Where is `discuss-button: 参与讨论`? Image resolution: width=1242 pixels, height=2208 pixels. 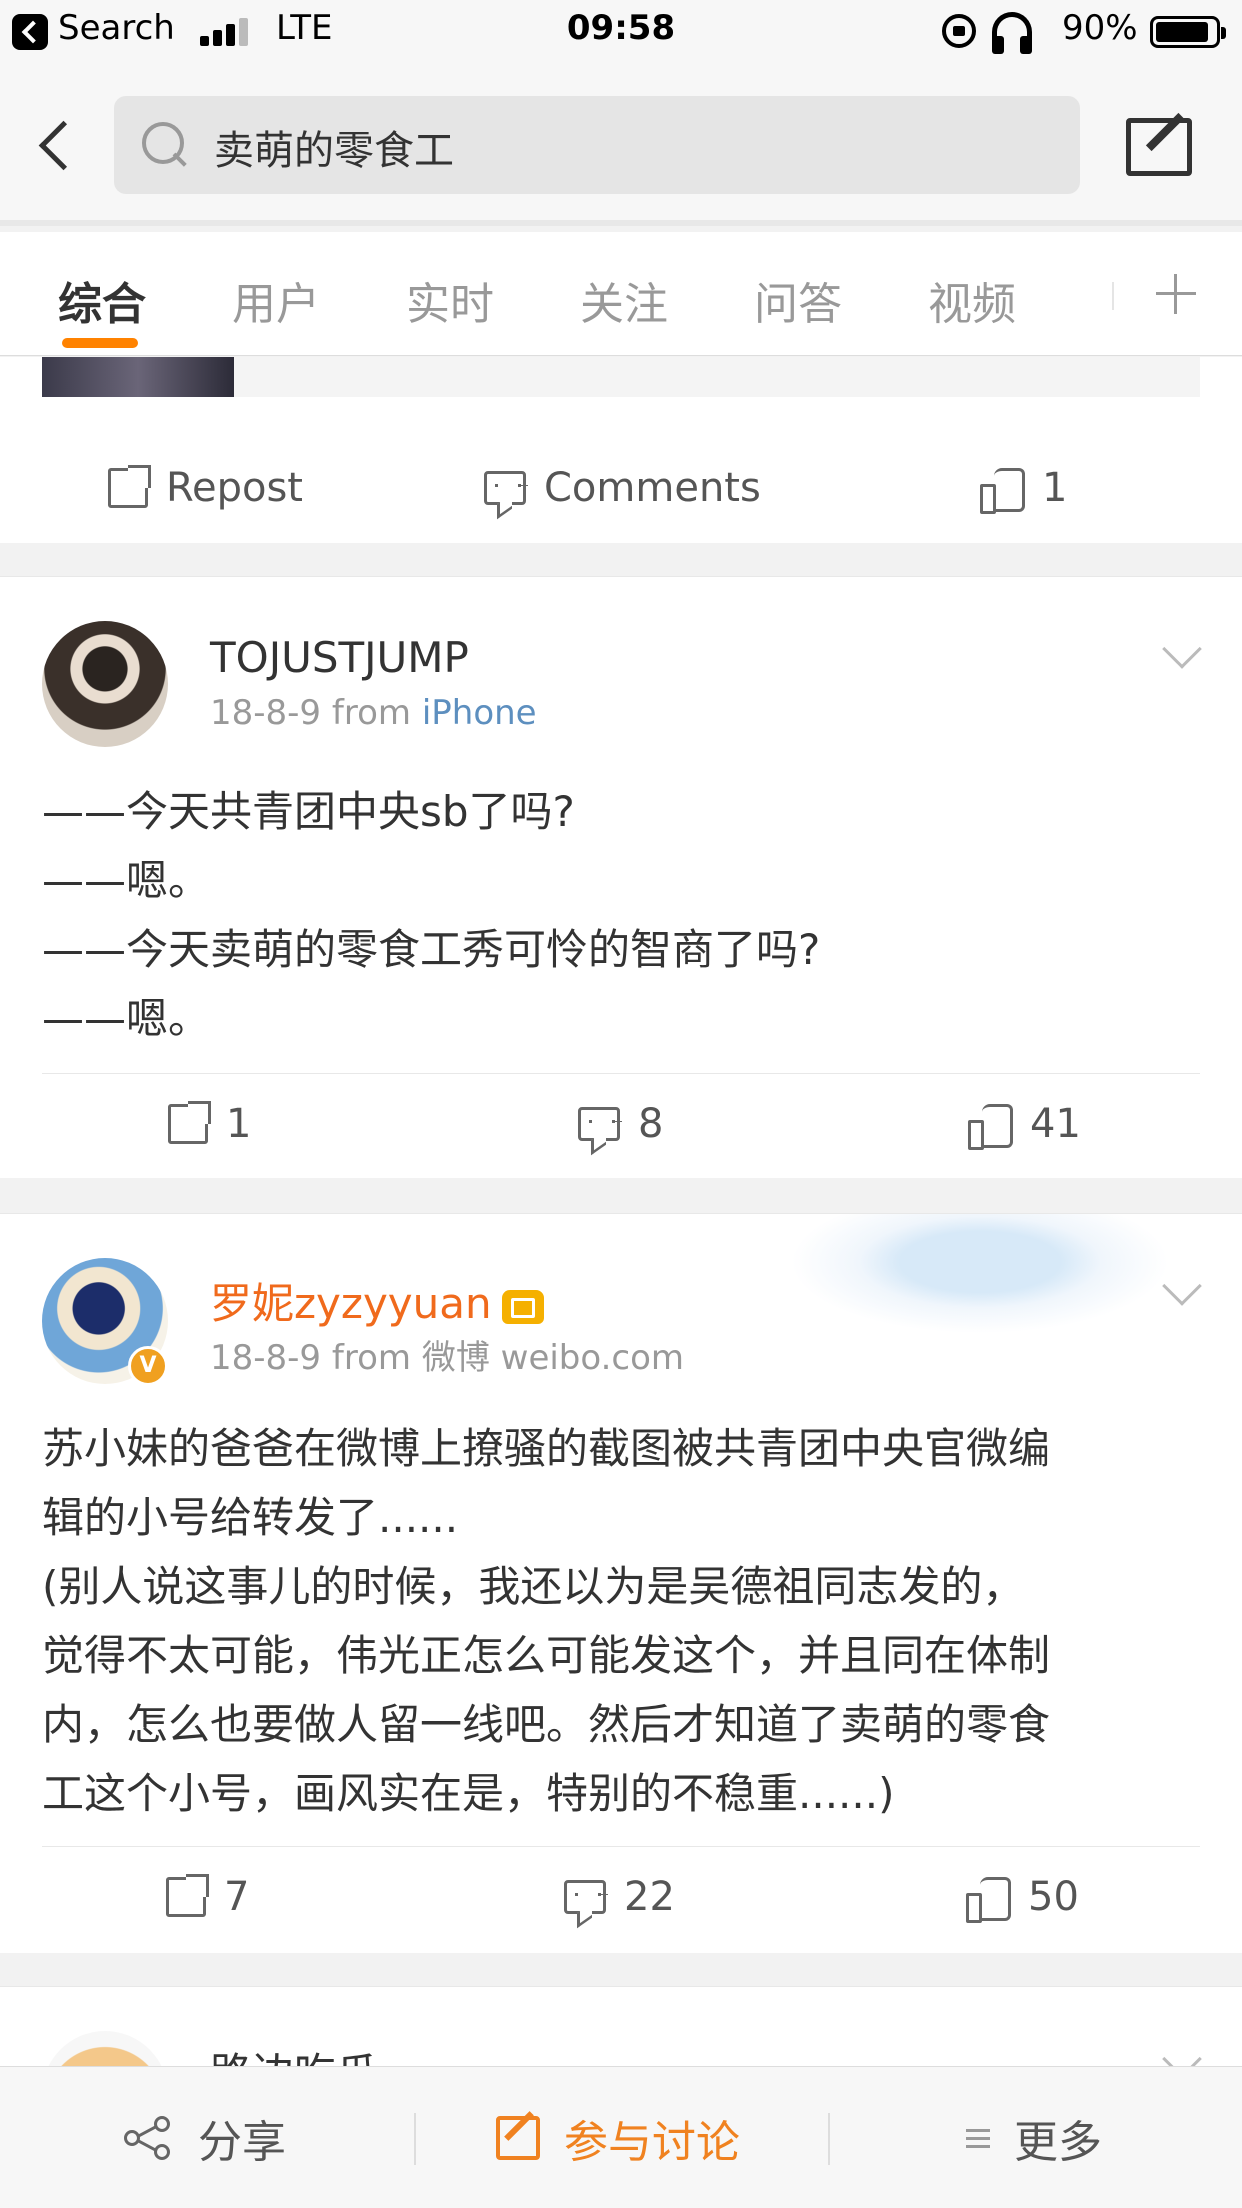
discuss-button: 参与讨论 is located at coordinates (618, 2137).